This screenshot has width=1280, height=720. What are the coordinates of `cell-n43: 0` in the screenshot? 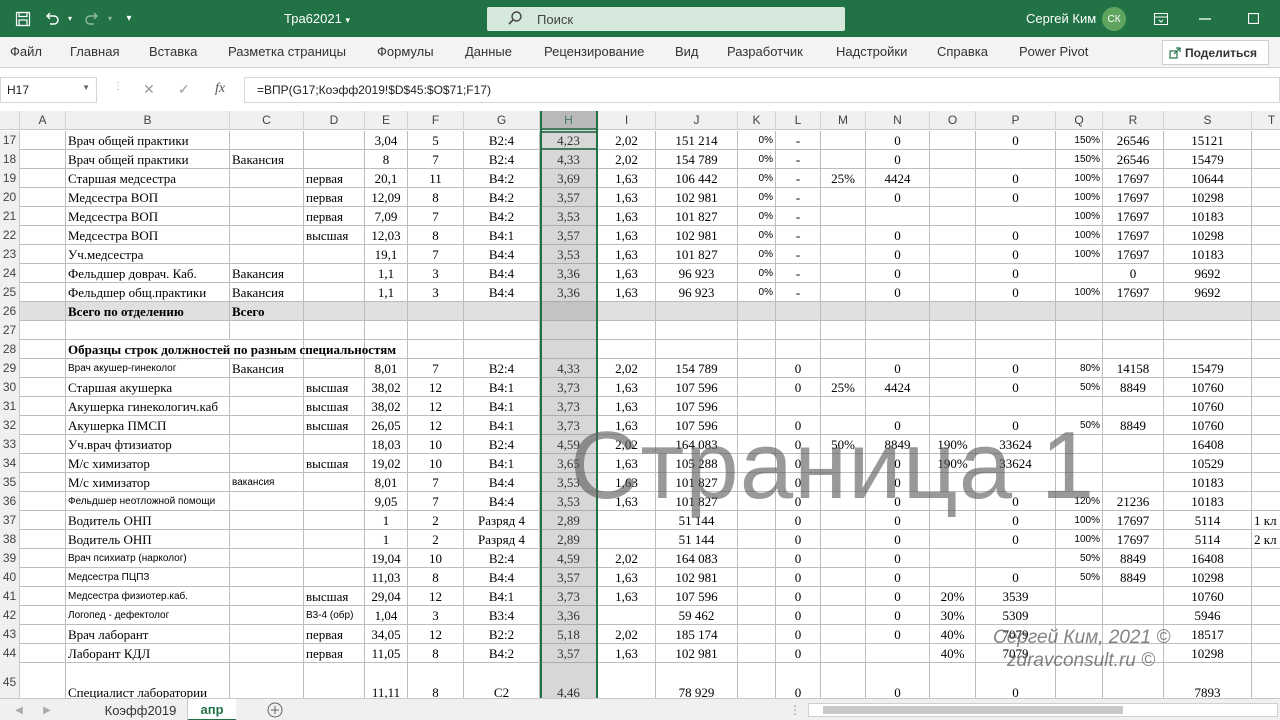 It's located at (898, 634).